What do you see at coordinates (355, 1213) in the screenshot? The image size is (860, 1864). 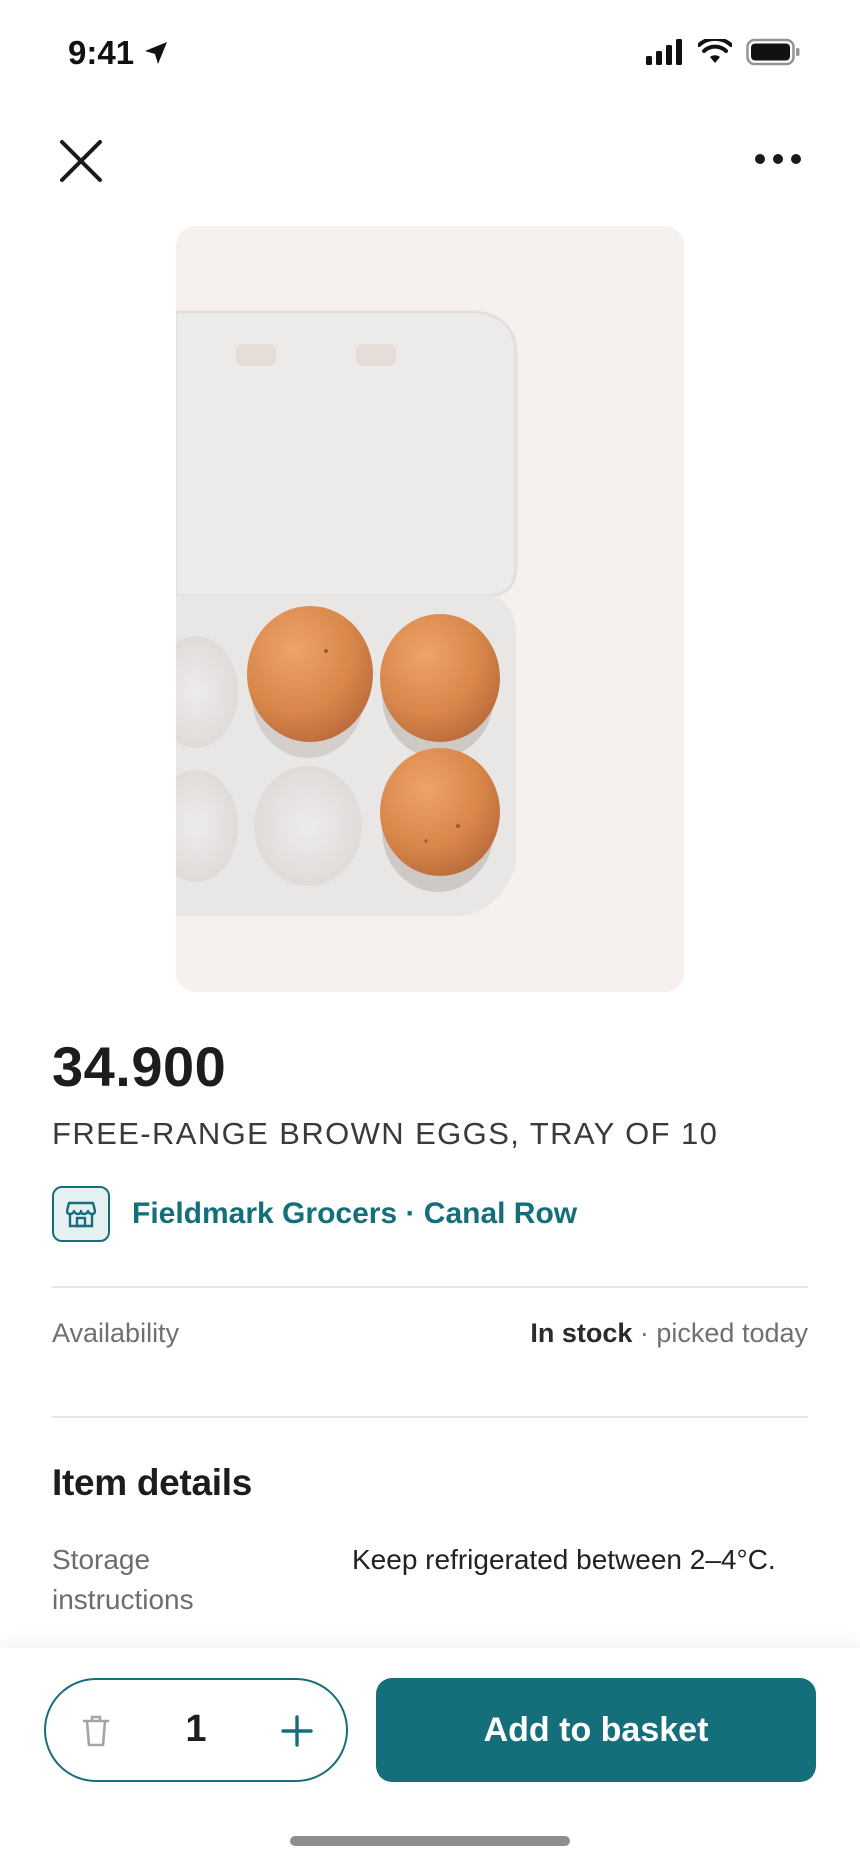 I see `store-name: Fieldmark Grocers · Canal Row` at bounding box center [355, 1213].